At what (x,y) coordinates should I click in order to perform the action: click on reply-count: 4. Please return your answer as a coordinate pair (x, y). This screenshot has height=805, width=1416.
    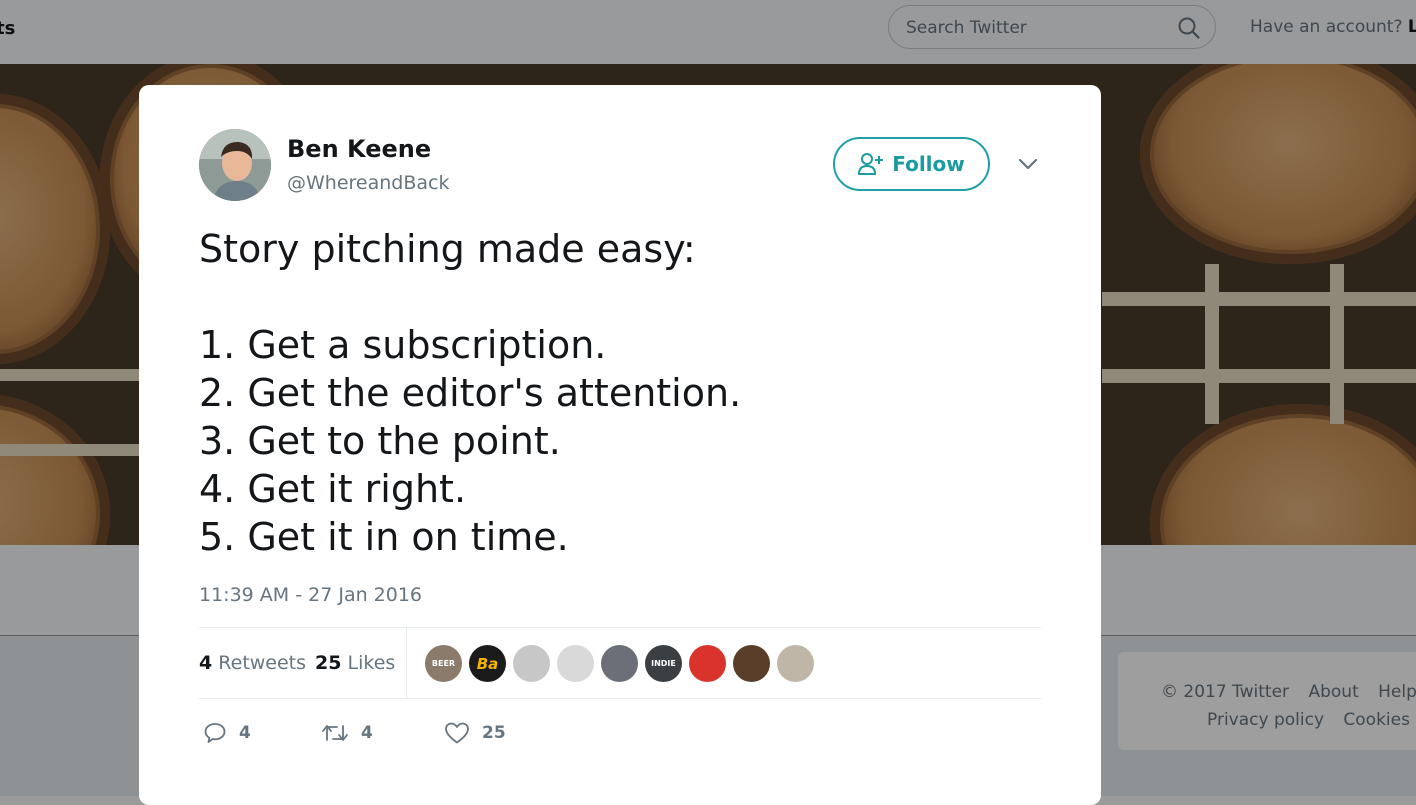
    Looking at the image, I should click on (245, 733).